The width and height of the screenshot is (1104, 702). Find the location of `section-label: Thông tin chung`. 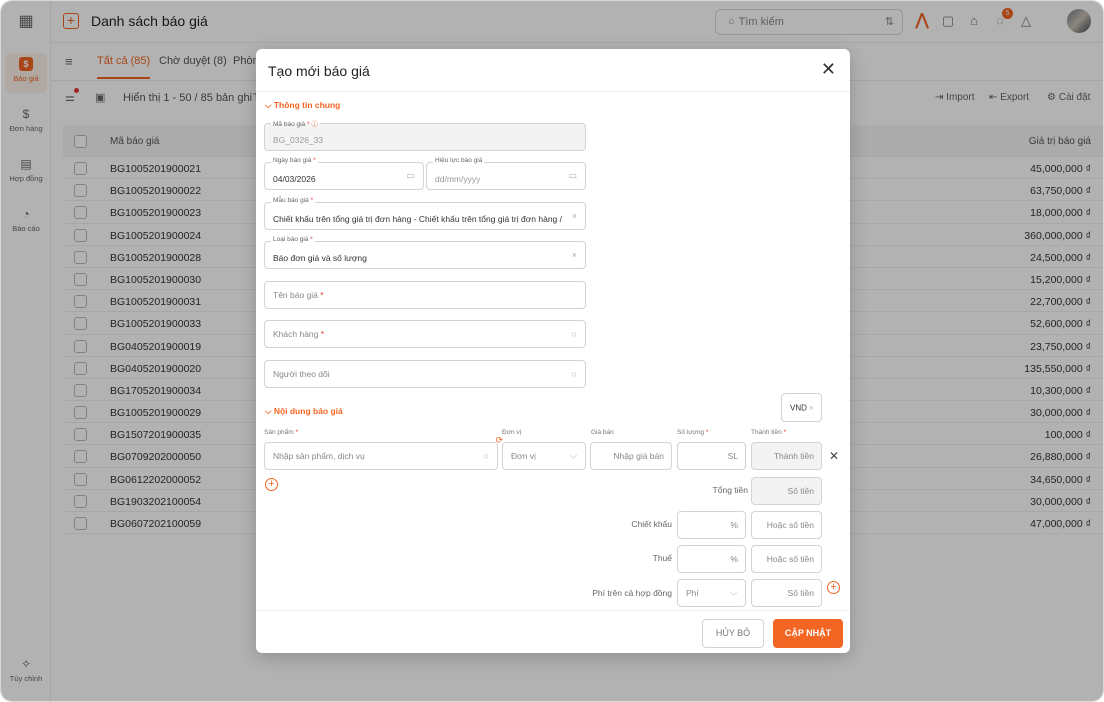

section-label: Thông tin chung is located at coordinates (307, 105).